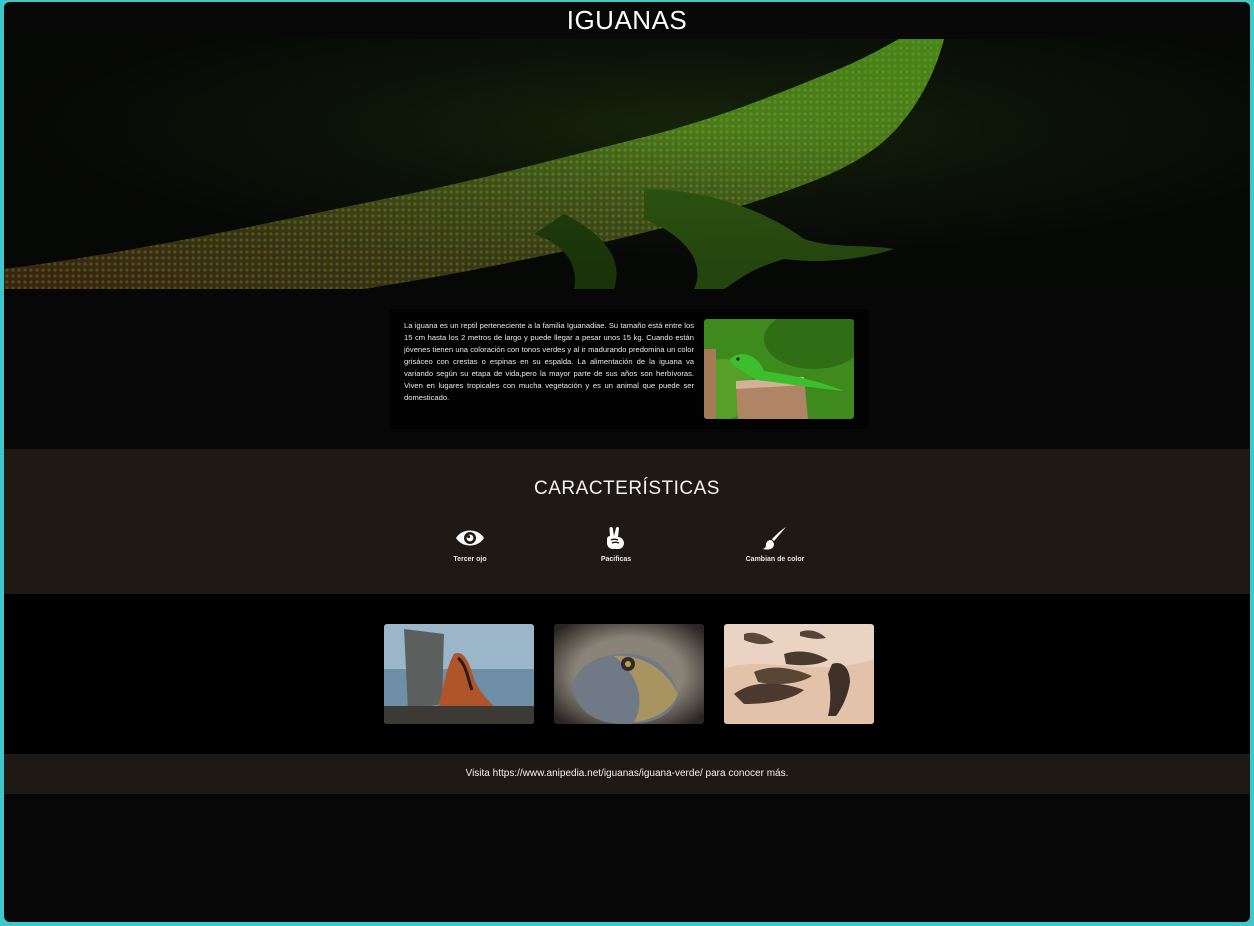  What do you see at coordinates (616, 559) in the screenshot?
I see `feature-label: Pacificas` at bounding box center [616, 559].